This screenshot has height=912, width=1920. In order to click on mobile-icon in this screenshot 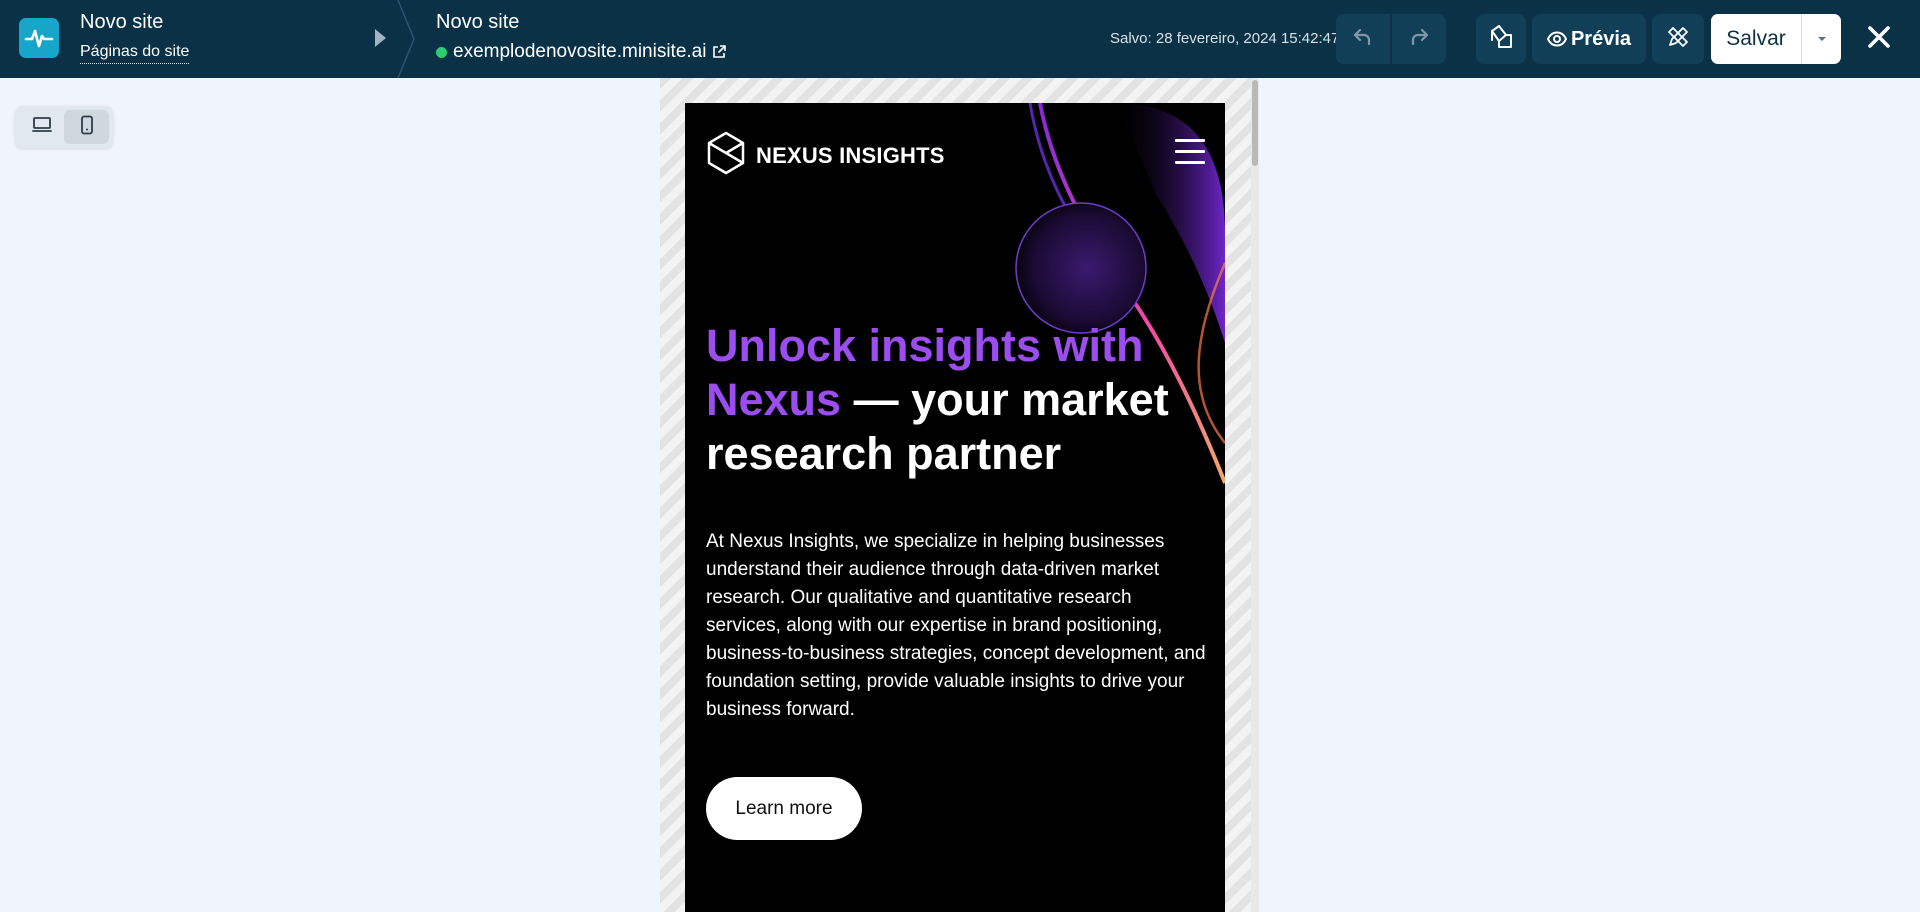, I will do `click(87, 127)`.